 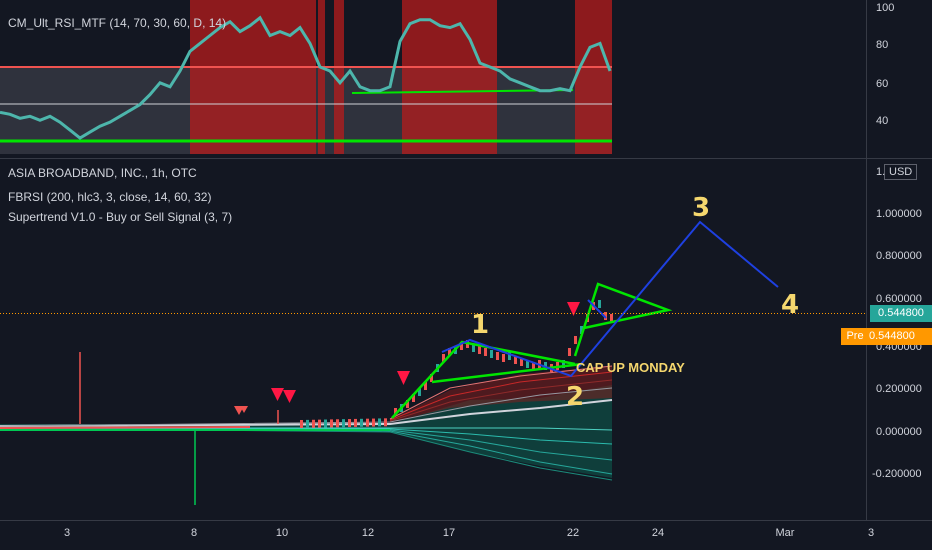 I want to click on wave-label-3: 3, so click(x=701, y=208).